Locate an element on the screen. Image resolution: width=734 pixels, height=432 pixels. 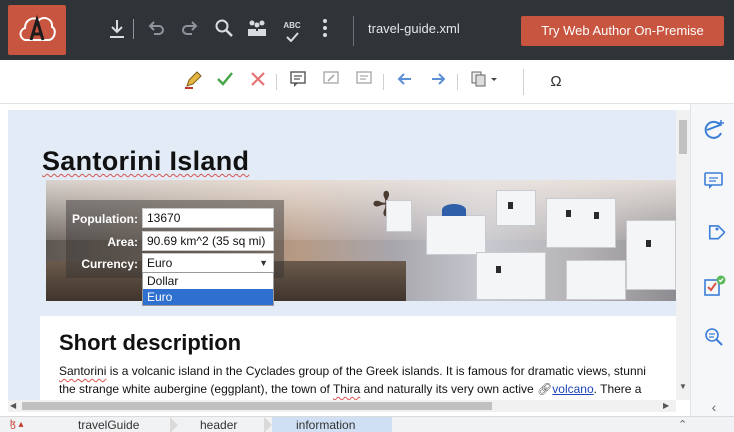
word-santorini: Santorini is located at coordinates (83, 371).